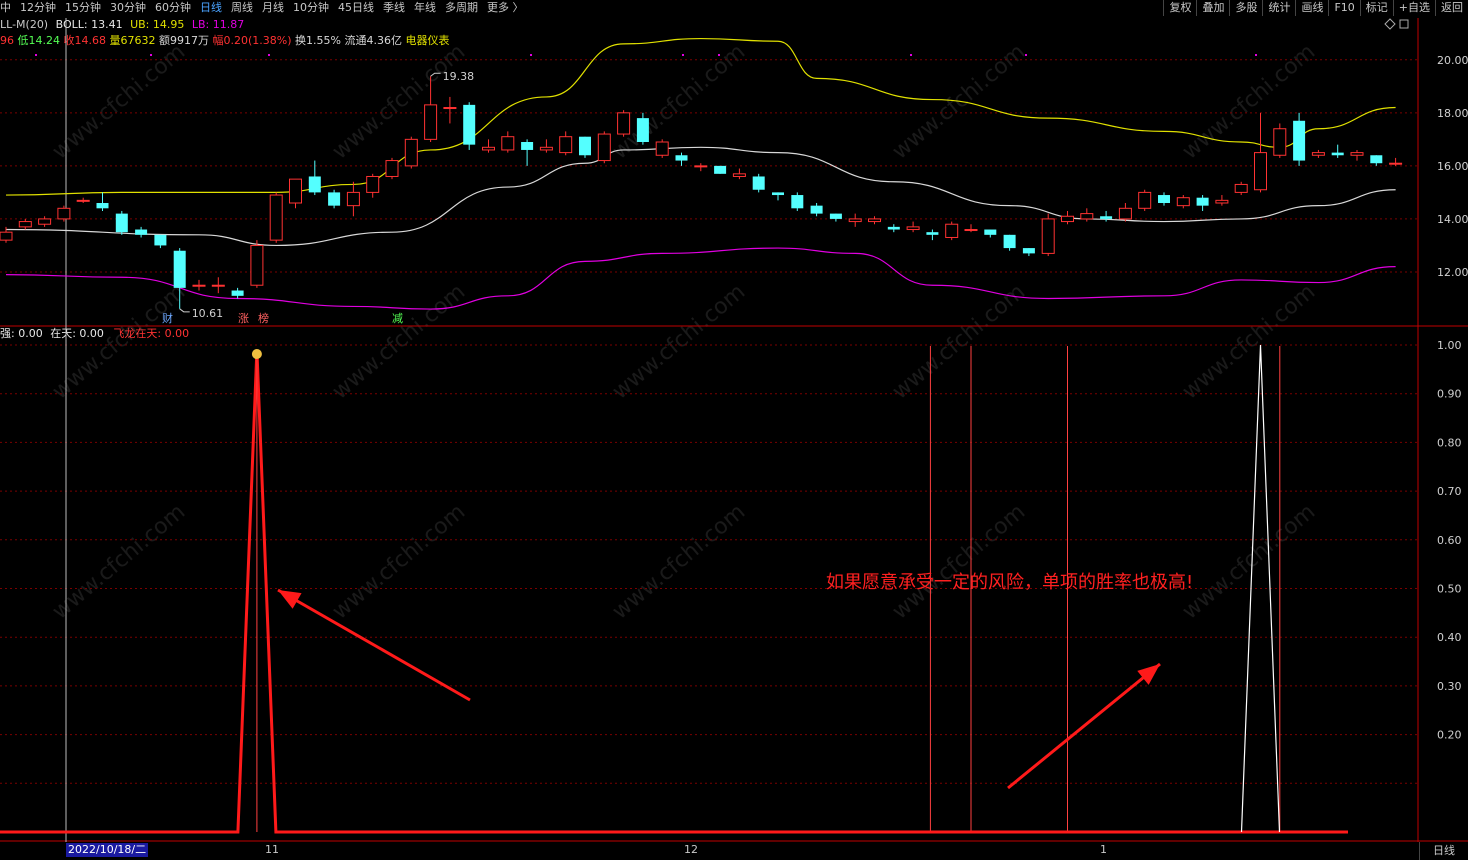 The height and width of the screenshot is (860, 1468). Describe the element at coordinates (1390, 24) in the screenshot. I see `diamond-icon` at that location.